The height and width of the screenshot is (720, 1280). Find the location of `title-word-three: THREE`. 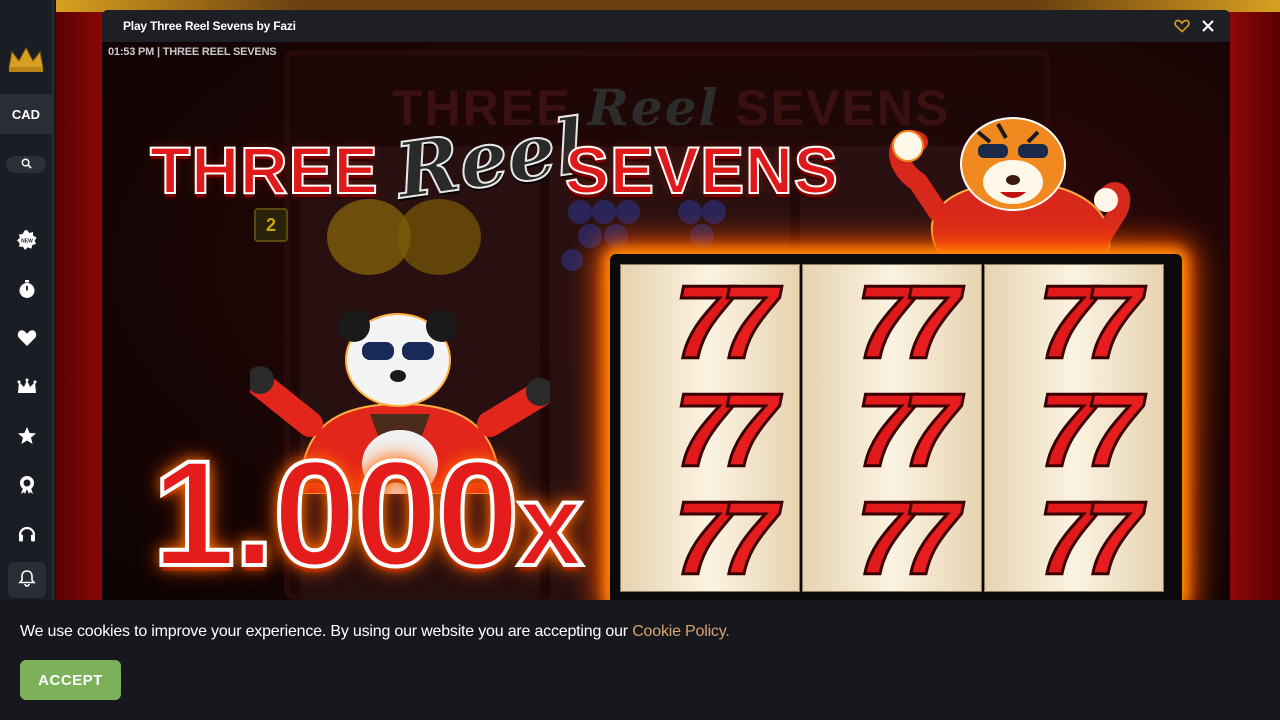

title-word-three: THREE is located at coordinates (264, 170).